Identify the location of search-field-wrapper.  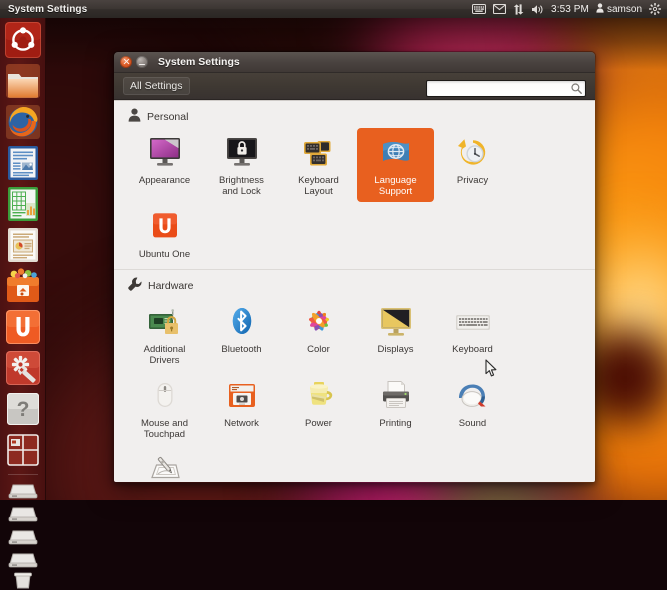
(506, 87).